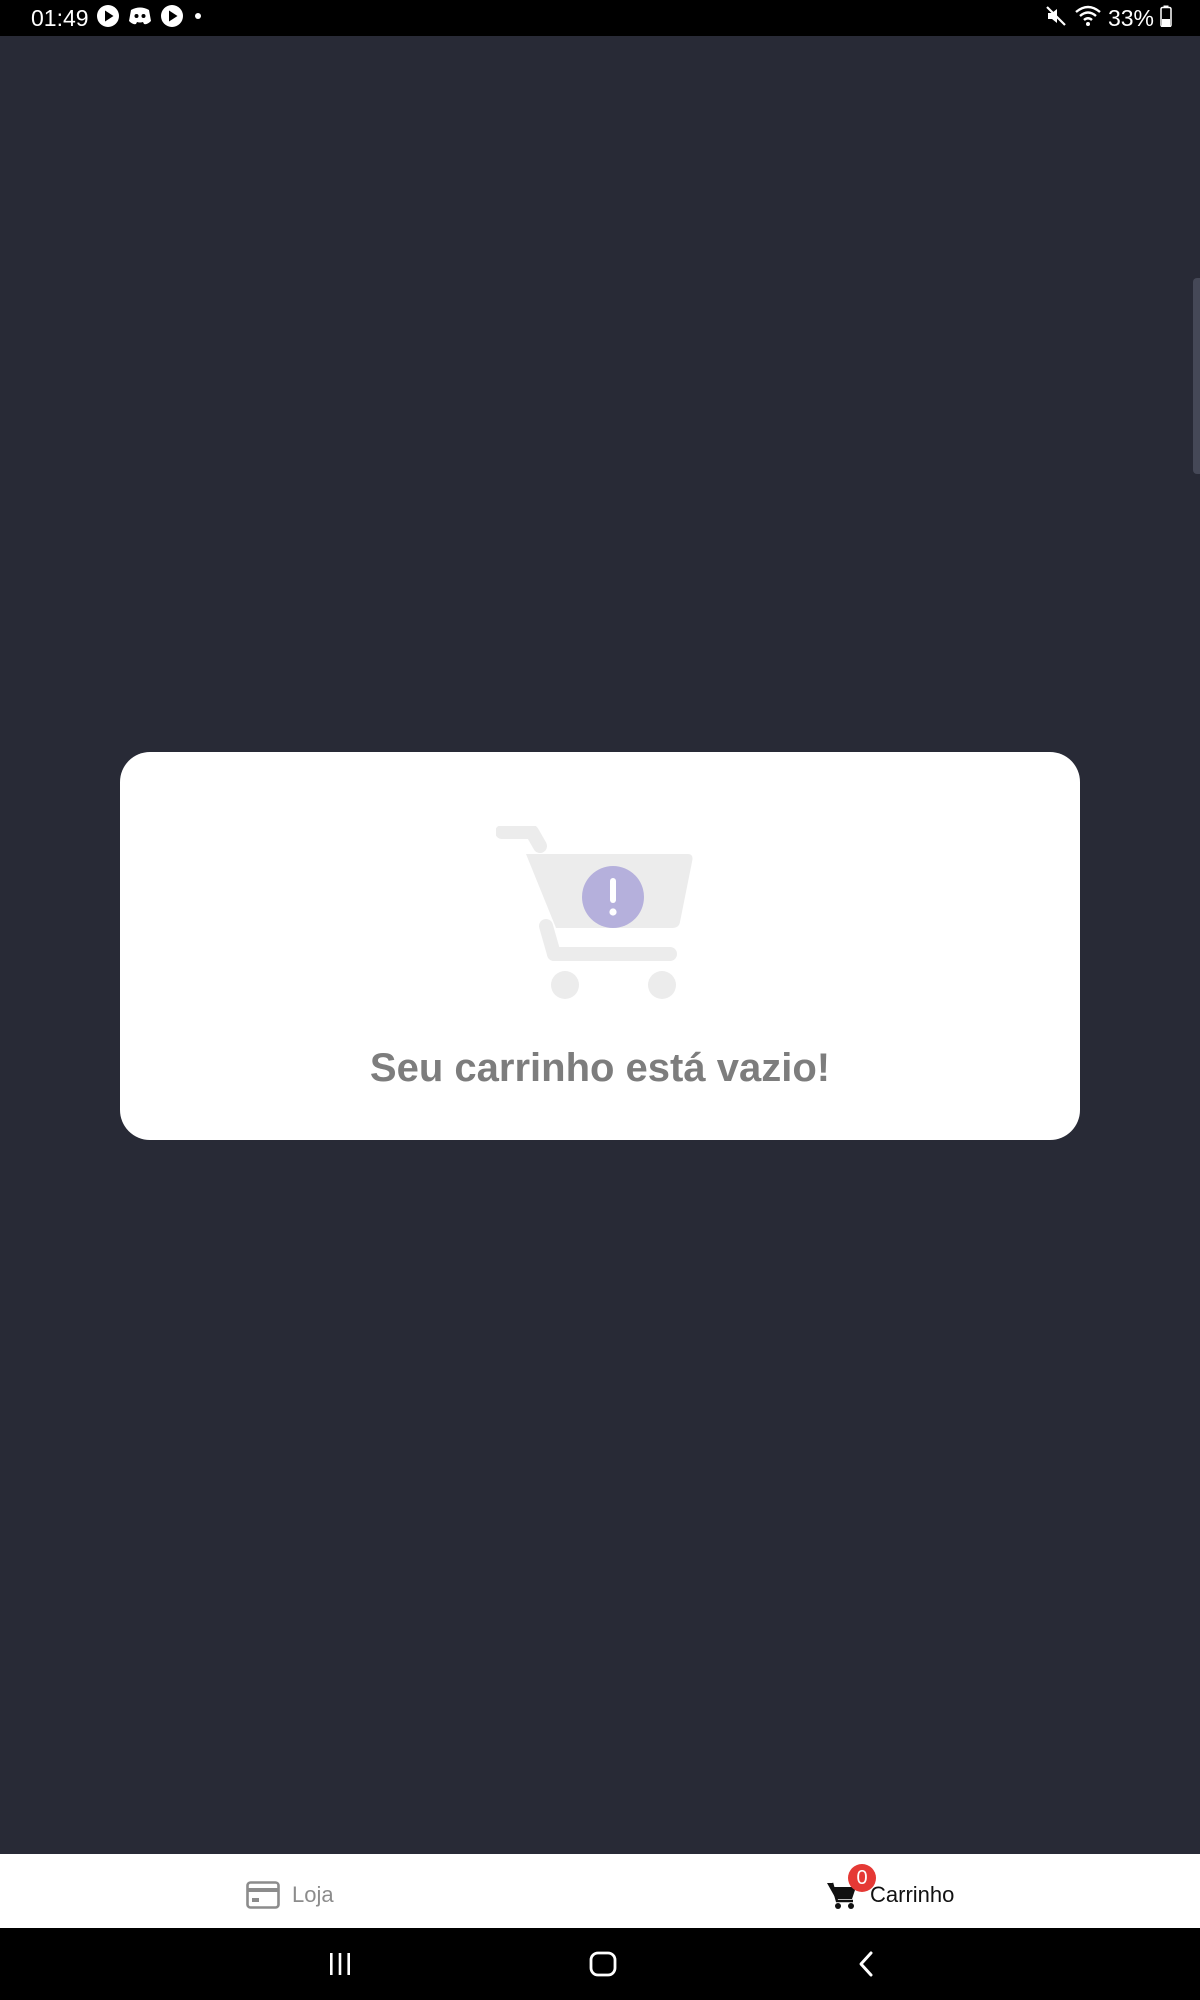 This screenshot has height=2000, width=1200. What do you see at coordinates (600, 18) in the screenshot?
I see `status-bar: 01:49 33%` at bounding box center [600, 18].